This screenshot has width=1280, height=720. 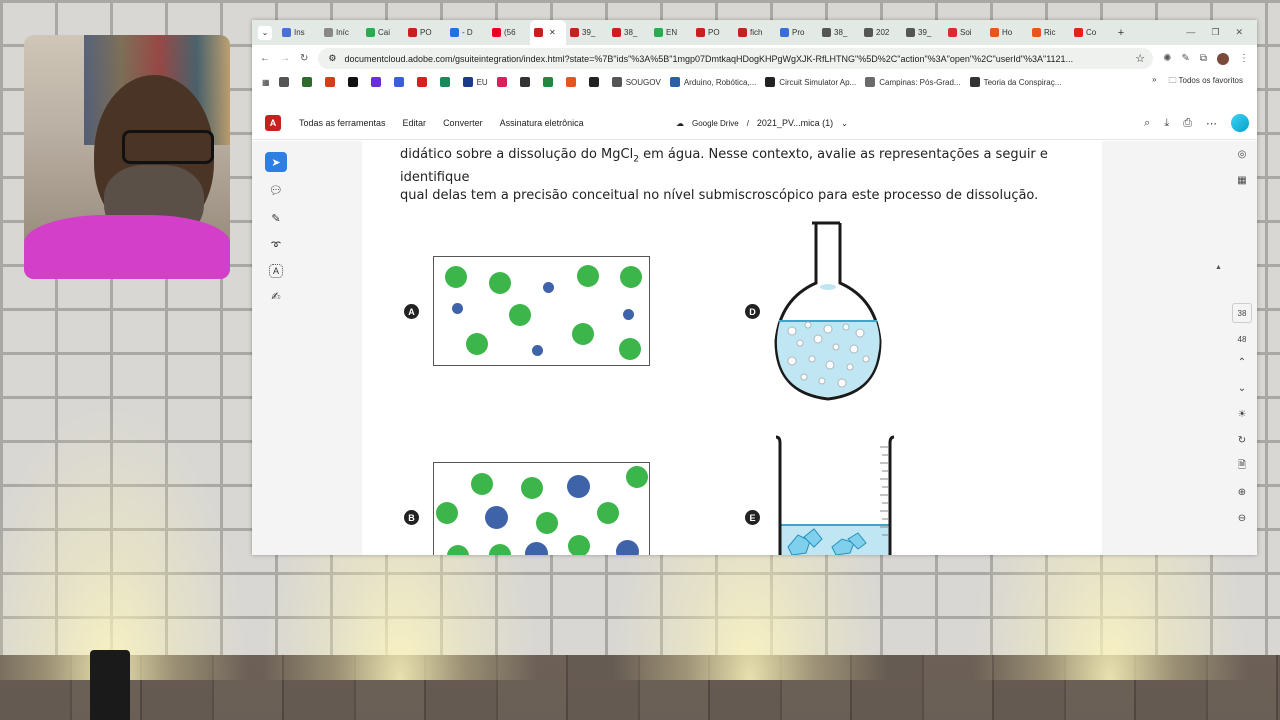 What do you see at coordinates (463, 123) in the screenshot?
I see `menu-convert: Converter` at bounding box center [463, 123].